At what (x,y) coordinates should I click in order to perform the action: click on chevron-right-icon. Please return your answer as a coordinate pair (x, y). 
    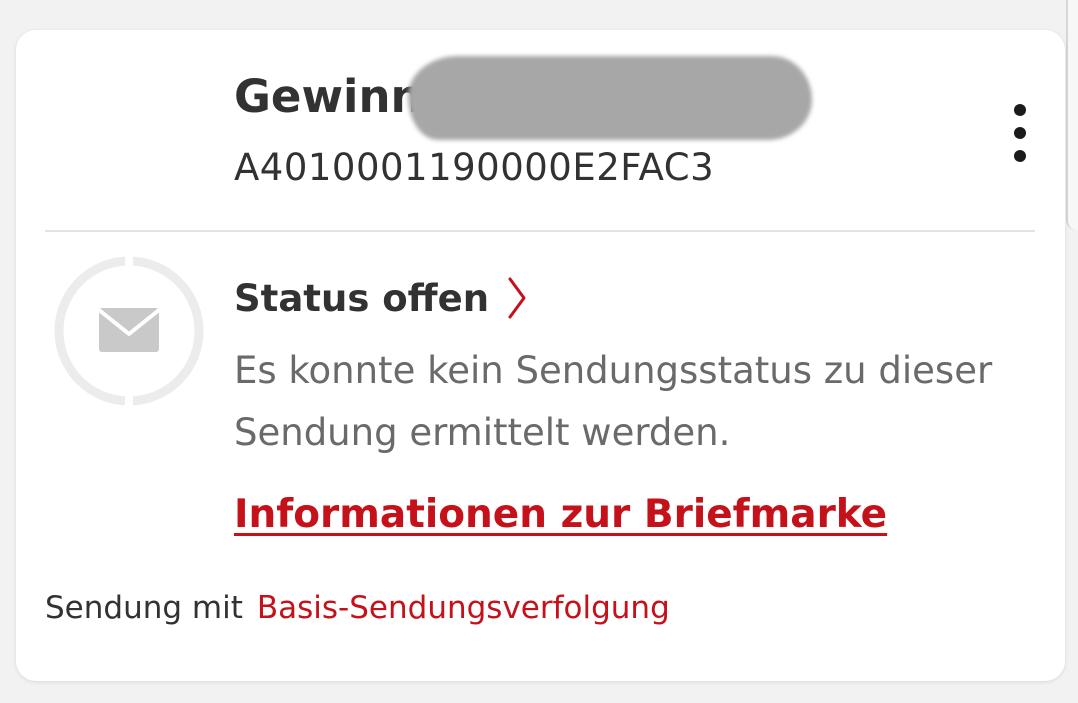
    Looking at the image, I should click on (517, 298).